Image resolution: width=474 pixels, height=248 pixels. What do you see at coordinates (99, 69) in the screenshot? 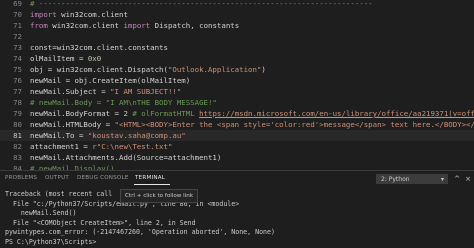
I see `code-token: obj = win32com.client.Dispatch(` at bounding box center [99, 69].